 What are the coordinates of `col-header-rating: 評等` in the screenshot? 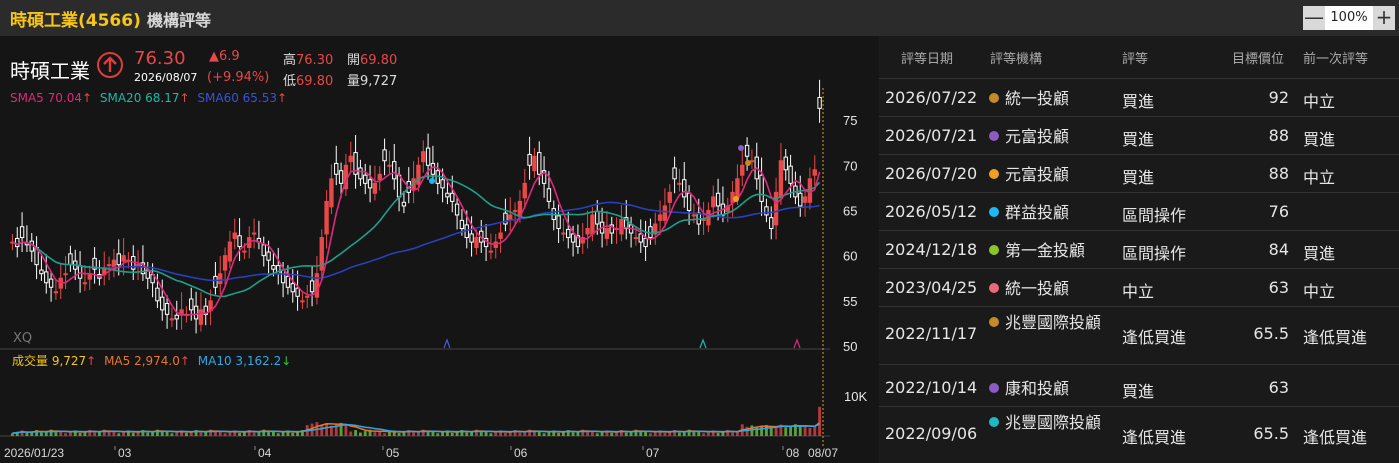 It's located at (1135, 57).